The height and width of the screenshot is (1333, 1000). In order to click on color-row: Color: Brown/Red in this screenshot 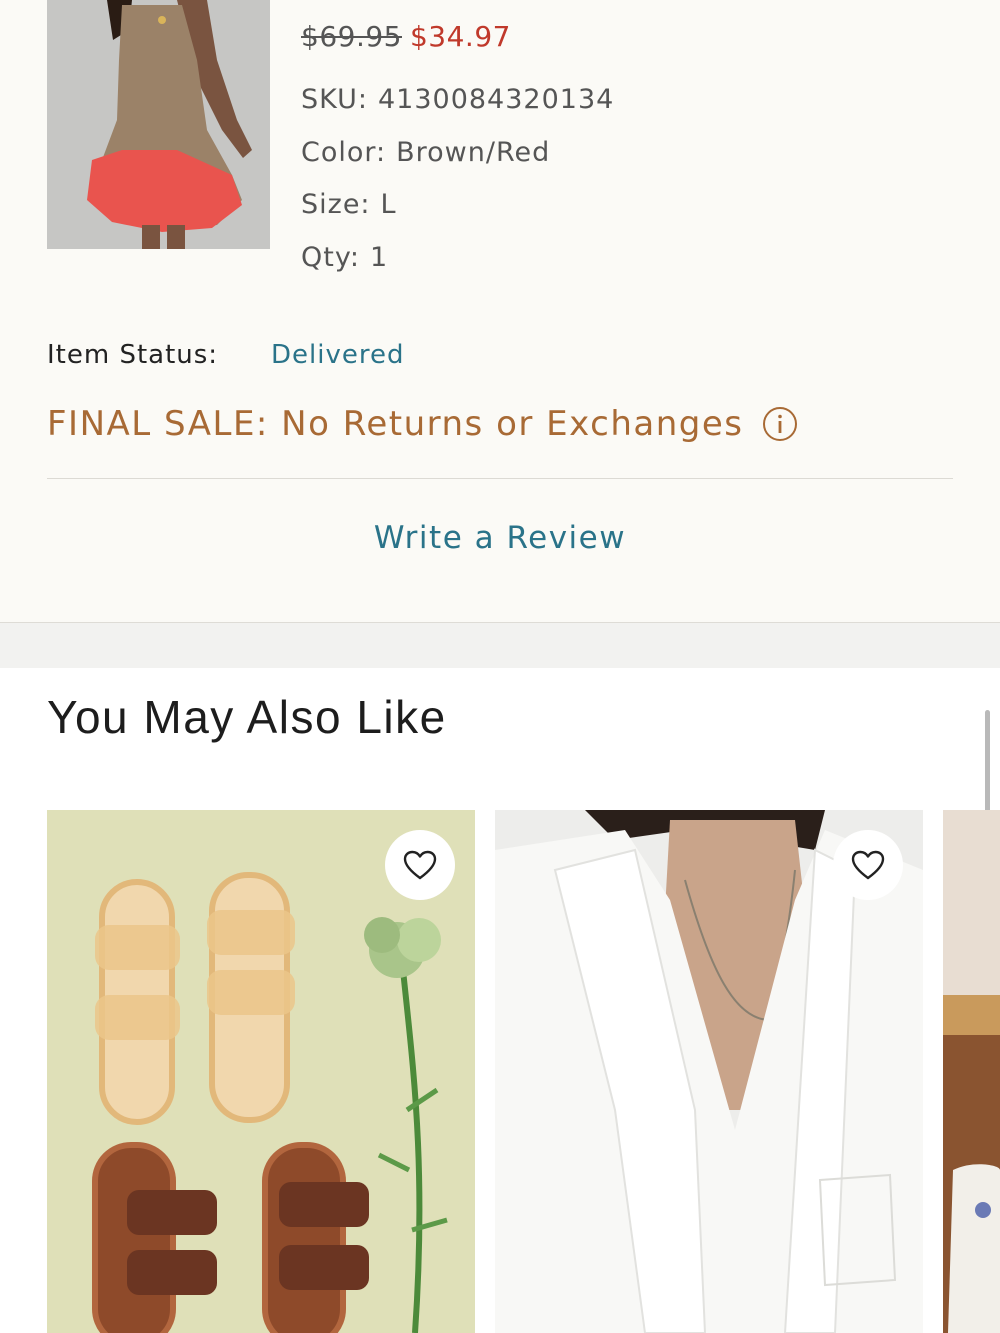, I will do `click(425, 152)`.